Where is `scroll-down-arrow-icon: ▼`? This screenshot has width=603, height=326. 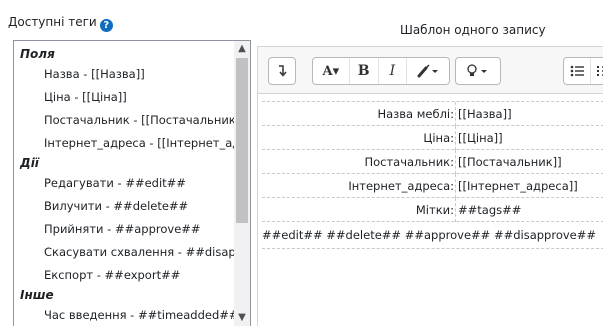 scroll-down-arrow-icon: ▼ is located at coordinates (242, 318).